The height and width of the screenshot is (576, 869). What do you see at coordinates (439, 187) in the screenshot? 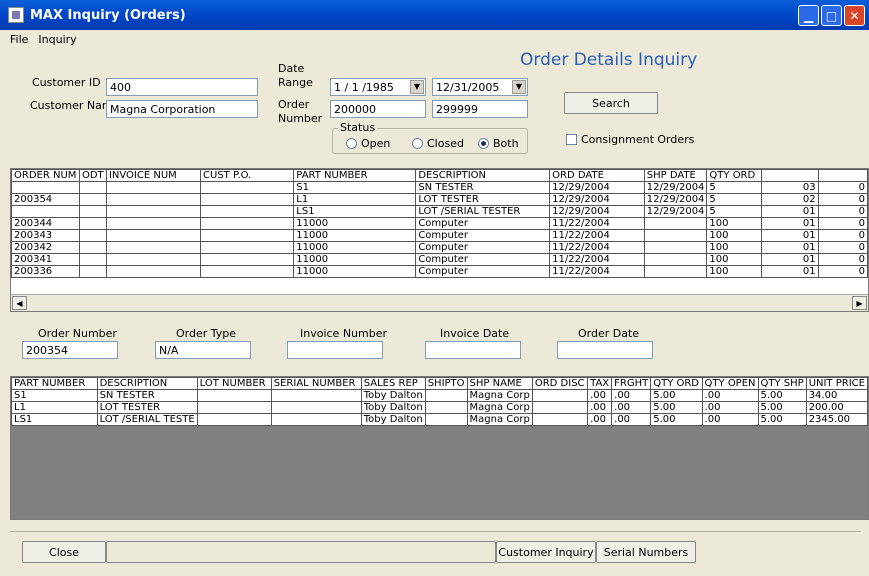
I see `table-row: S1 SN TESTER 12/29/2004 12/29/2004 5 03 0` at bounding box center [439, 187].